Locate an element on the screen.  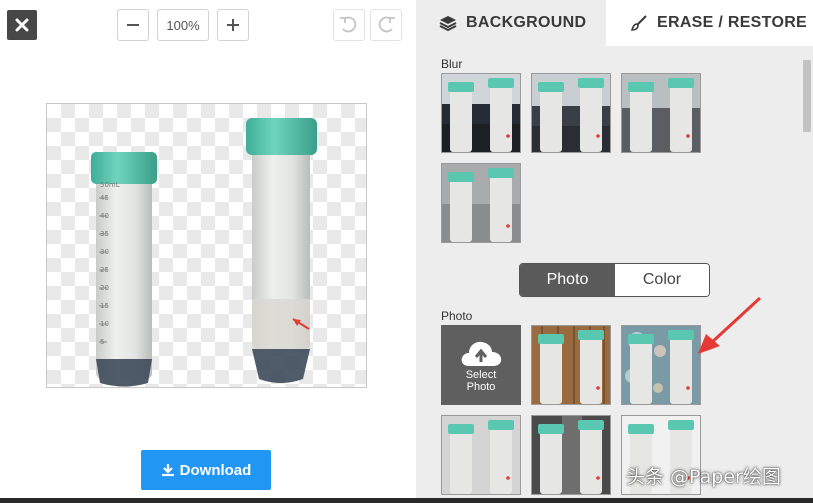
blur-option-medium is located at coordinates (661, 113).